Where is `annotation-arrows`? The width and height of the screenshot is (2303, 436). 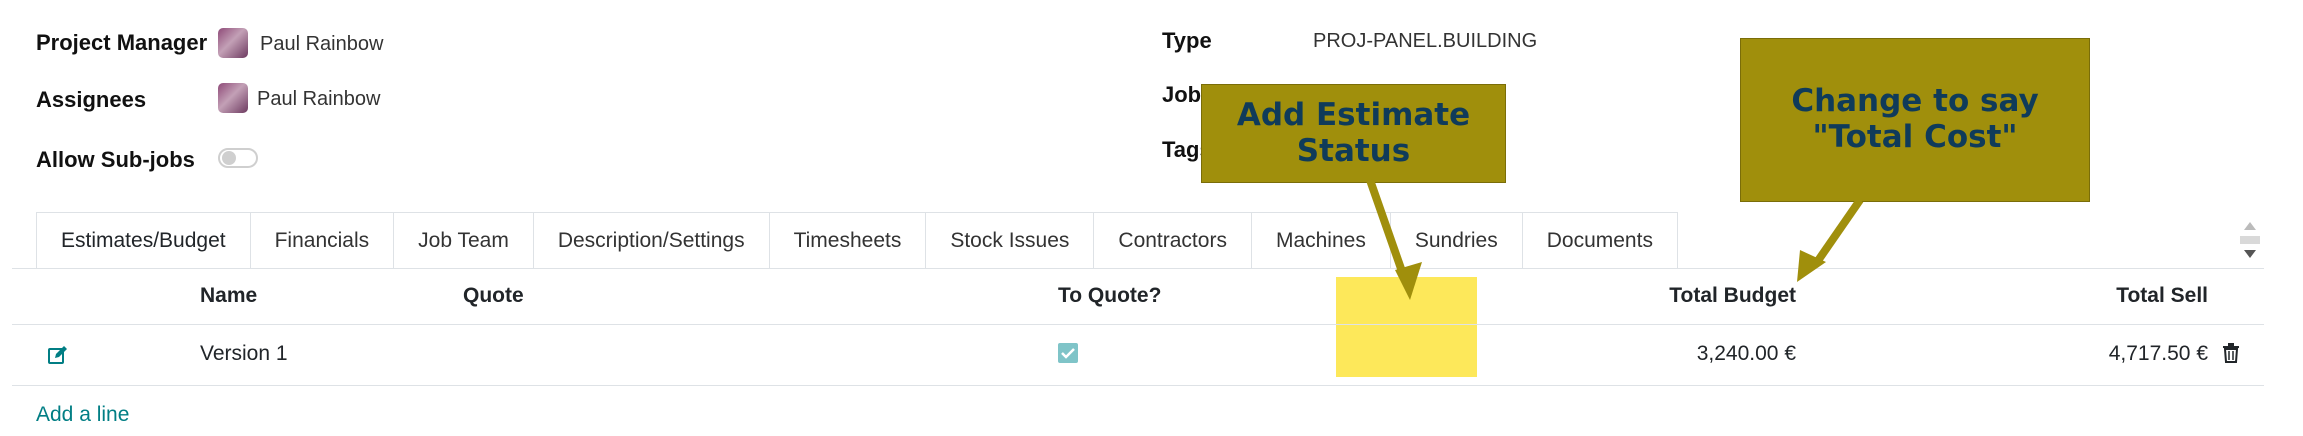 annotation-arrows is located at coordinates (1615, 239).